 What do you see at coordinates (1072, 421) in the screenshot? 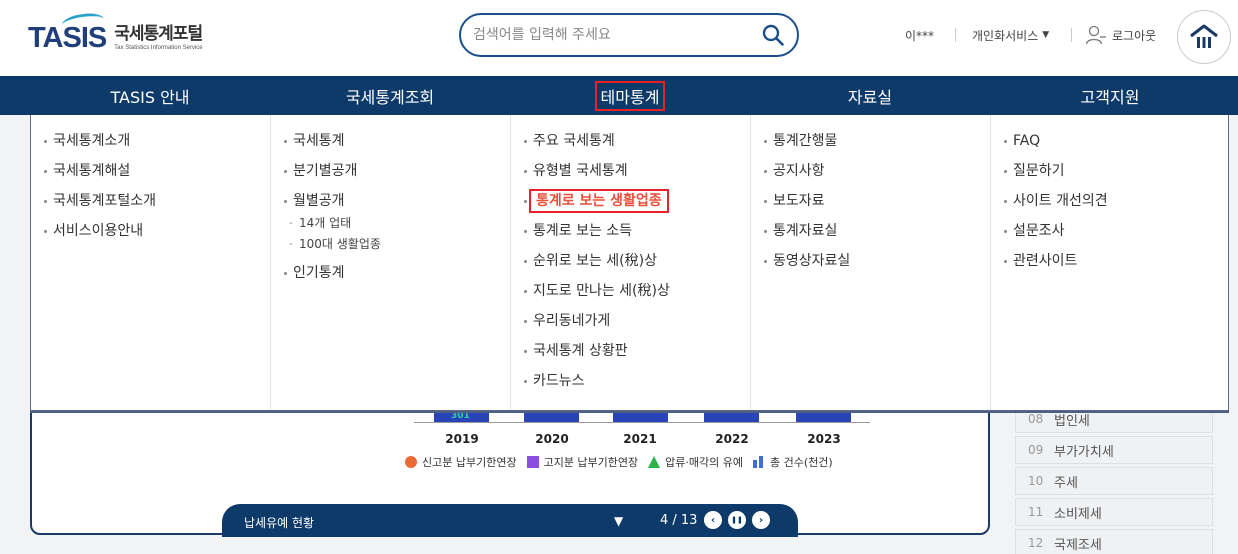
I see `list-item-label: 법인세` at bounding box center [1072, 421].